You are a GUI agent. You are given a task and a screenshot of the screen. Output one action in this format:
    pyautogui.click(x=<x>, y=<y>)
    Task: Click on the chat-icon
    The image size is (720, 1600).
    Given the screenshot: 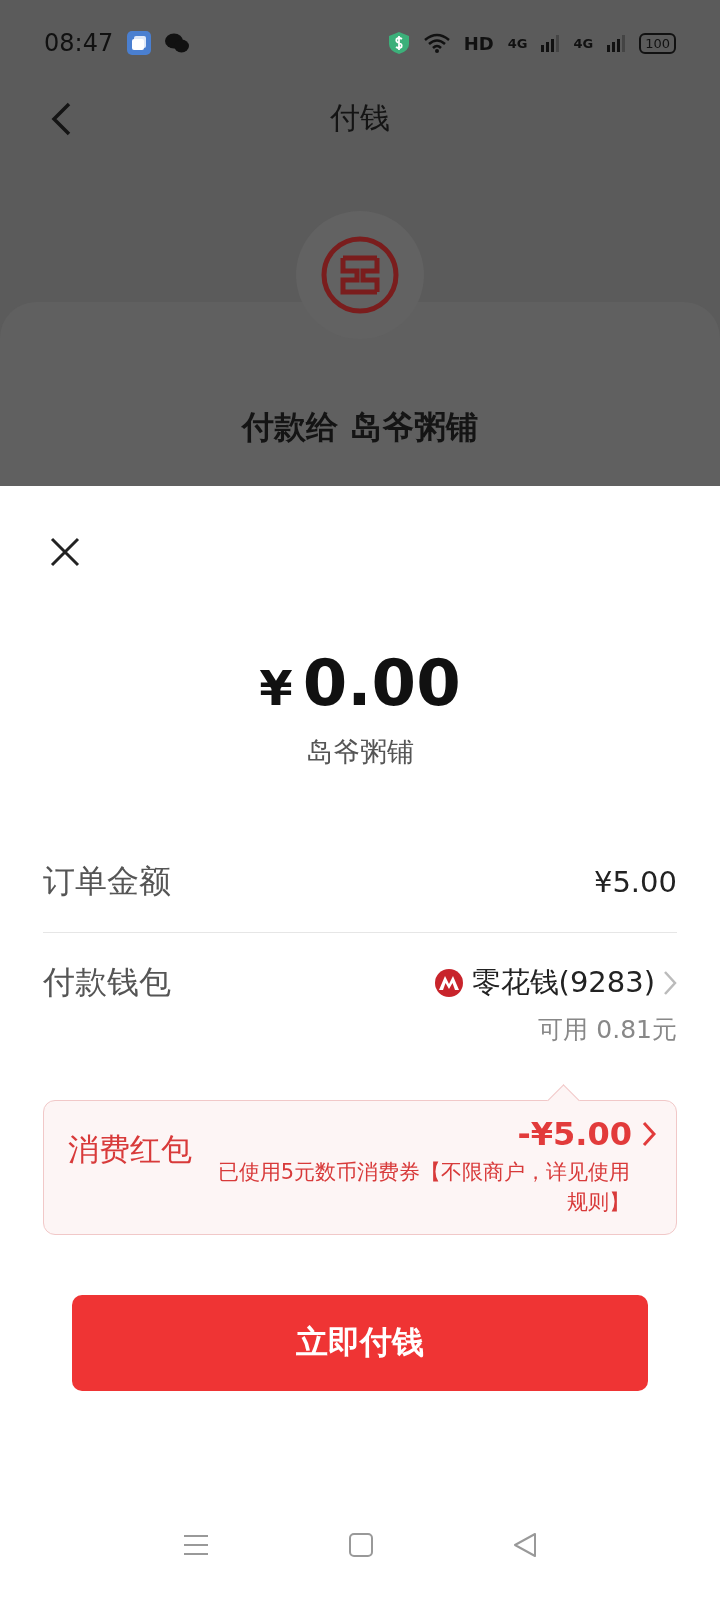 What is the action you would take?
    pyautogui.click(x=177, y=43)
    